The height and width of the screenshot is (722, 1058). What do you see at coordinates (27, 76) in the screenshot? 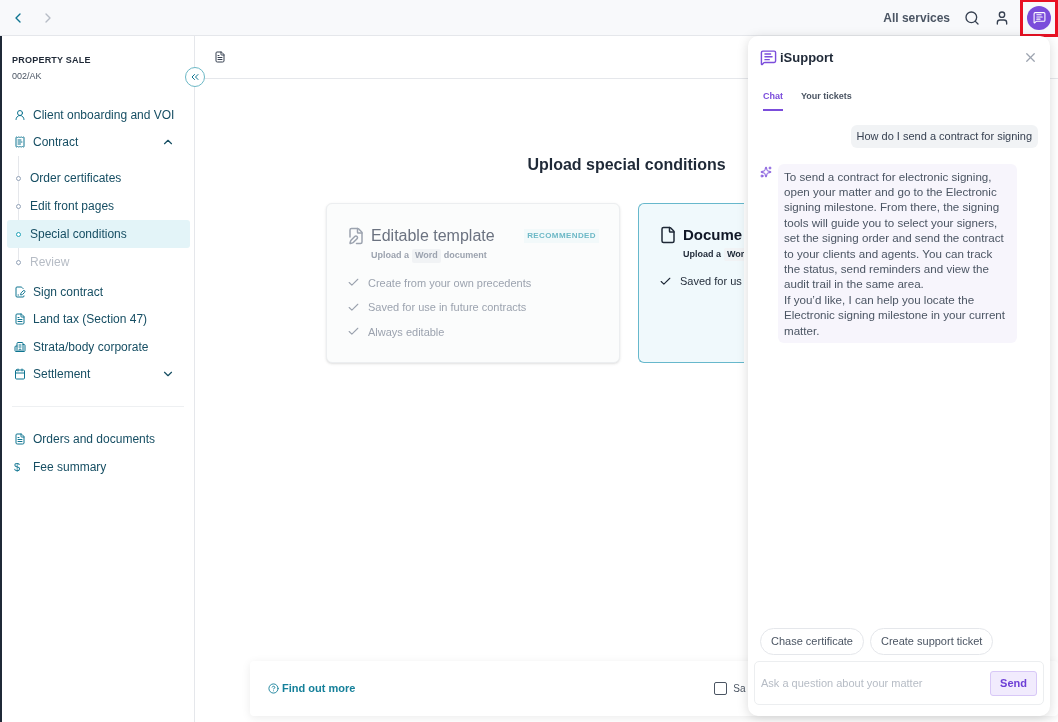
I see `matter-reference: 002/AK` at bounding box center [27, 76].